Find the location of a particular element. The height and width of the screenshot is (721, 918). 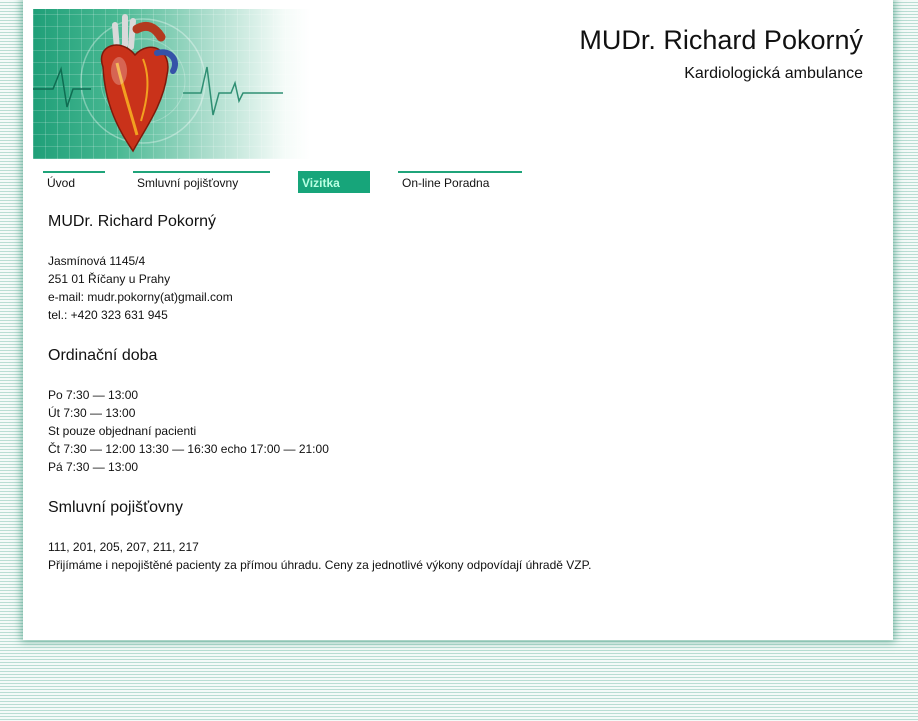

nav-item-uvod: Úvod is located at coordinates (74, 182).